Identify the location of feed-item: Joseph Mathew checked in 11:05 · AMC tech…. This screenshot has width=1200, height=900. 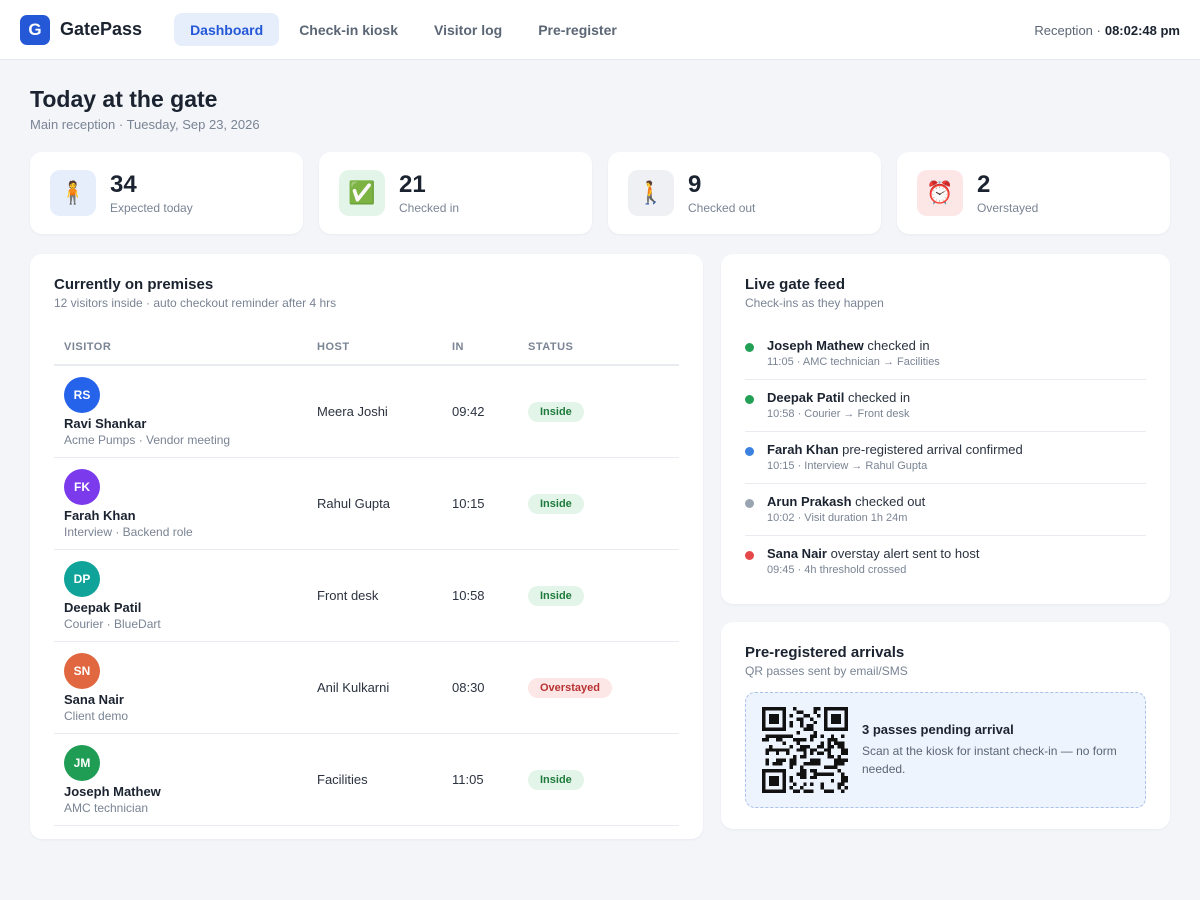
(945, 354).